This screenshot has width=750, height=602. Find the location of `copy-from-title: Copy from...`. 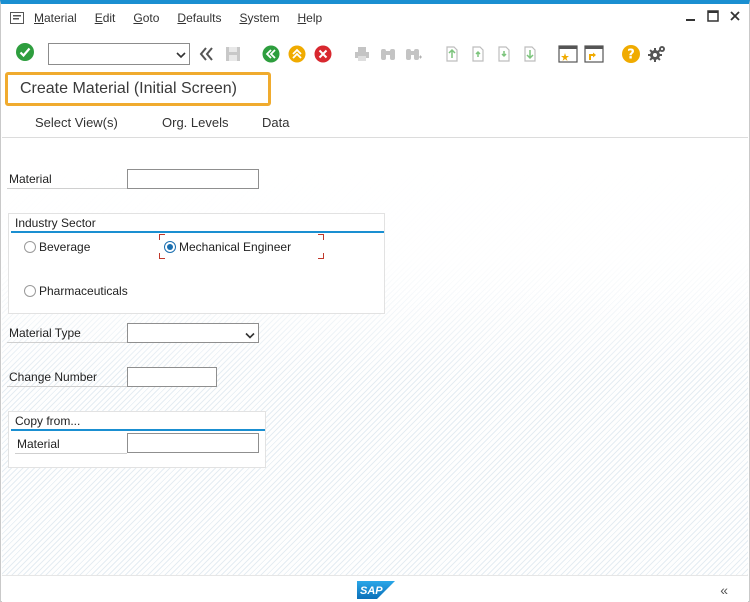

copy-from-title: Copy from... is located at coordinates (48, 421).